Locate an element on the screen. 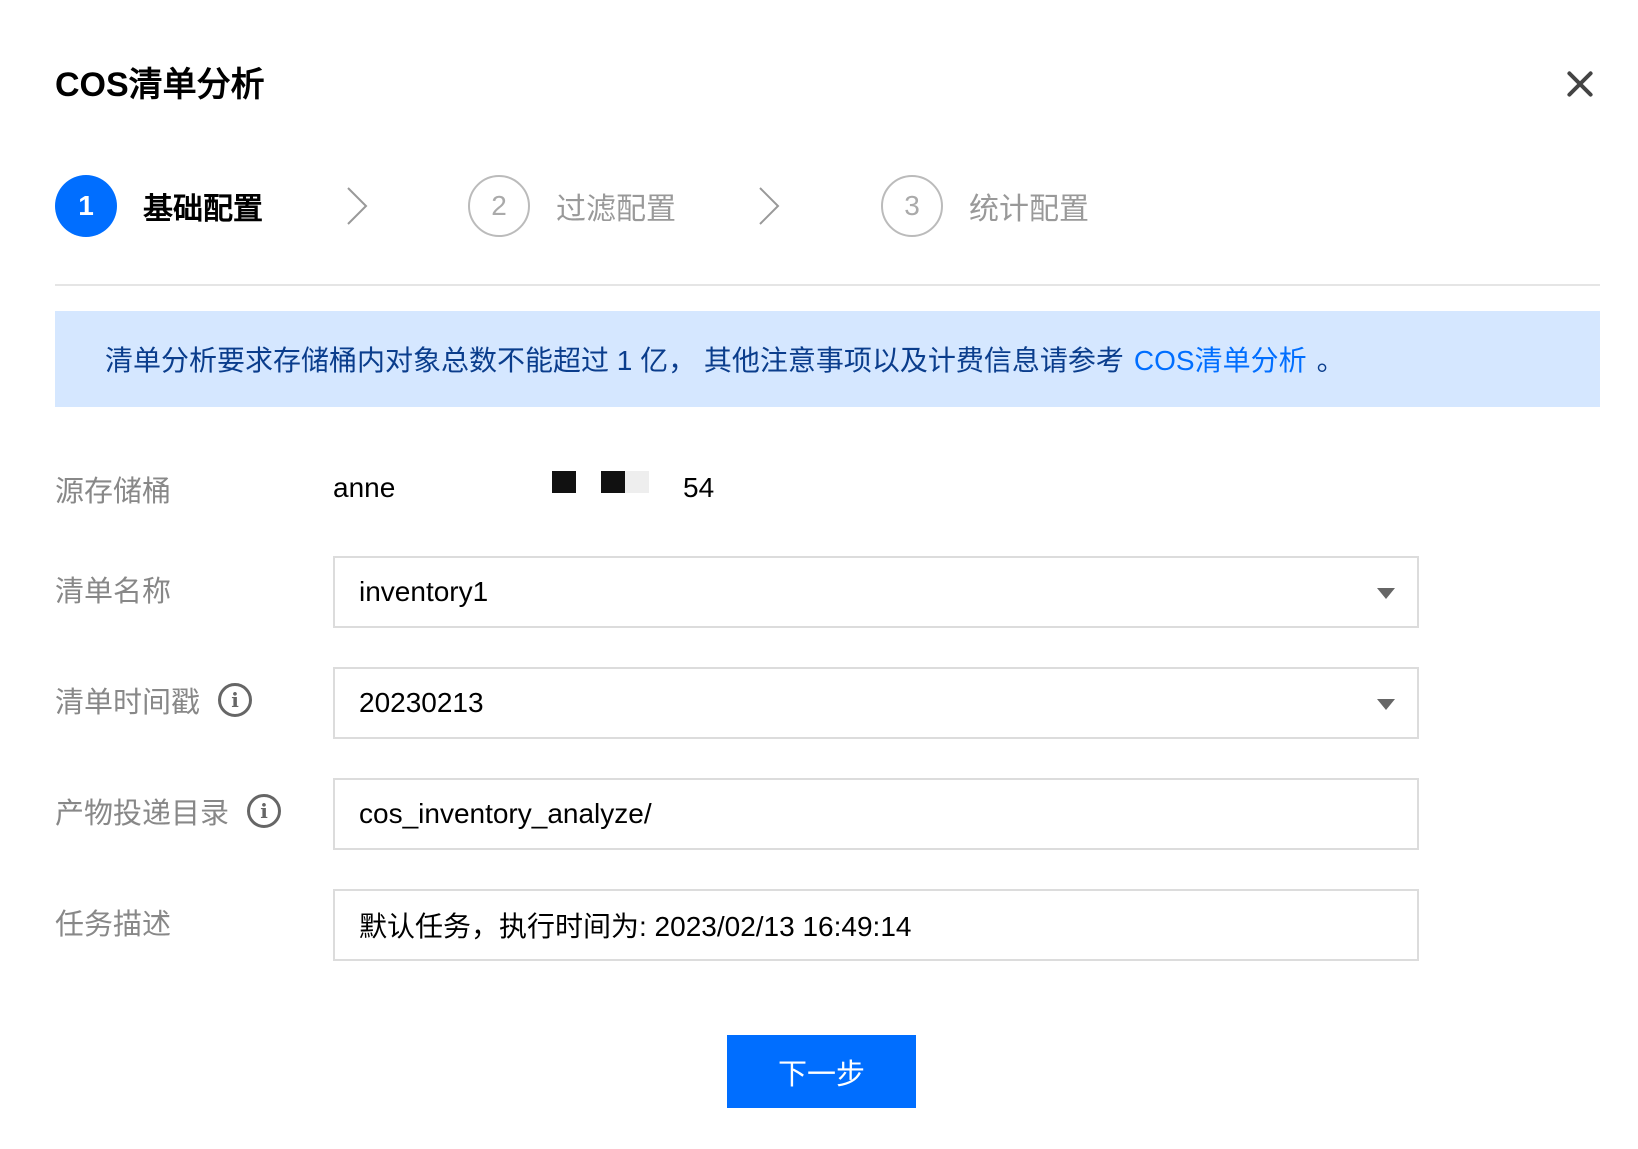  inventory-timestamp-label: 清单时间戳 is located at coordinates (128, 703).